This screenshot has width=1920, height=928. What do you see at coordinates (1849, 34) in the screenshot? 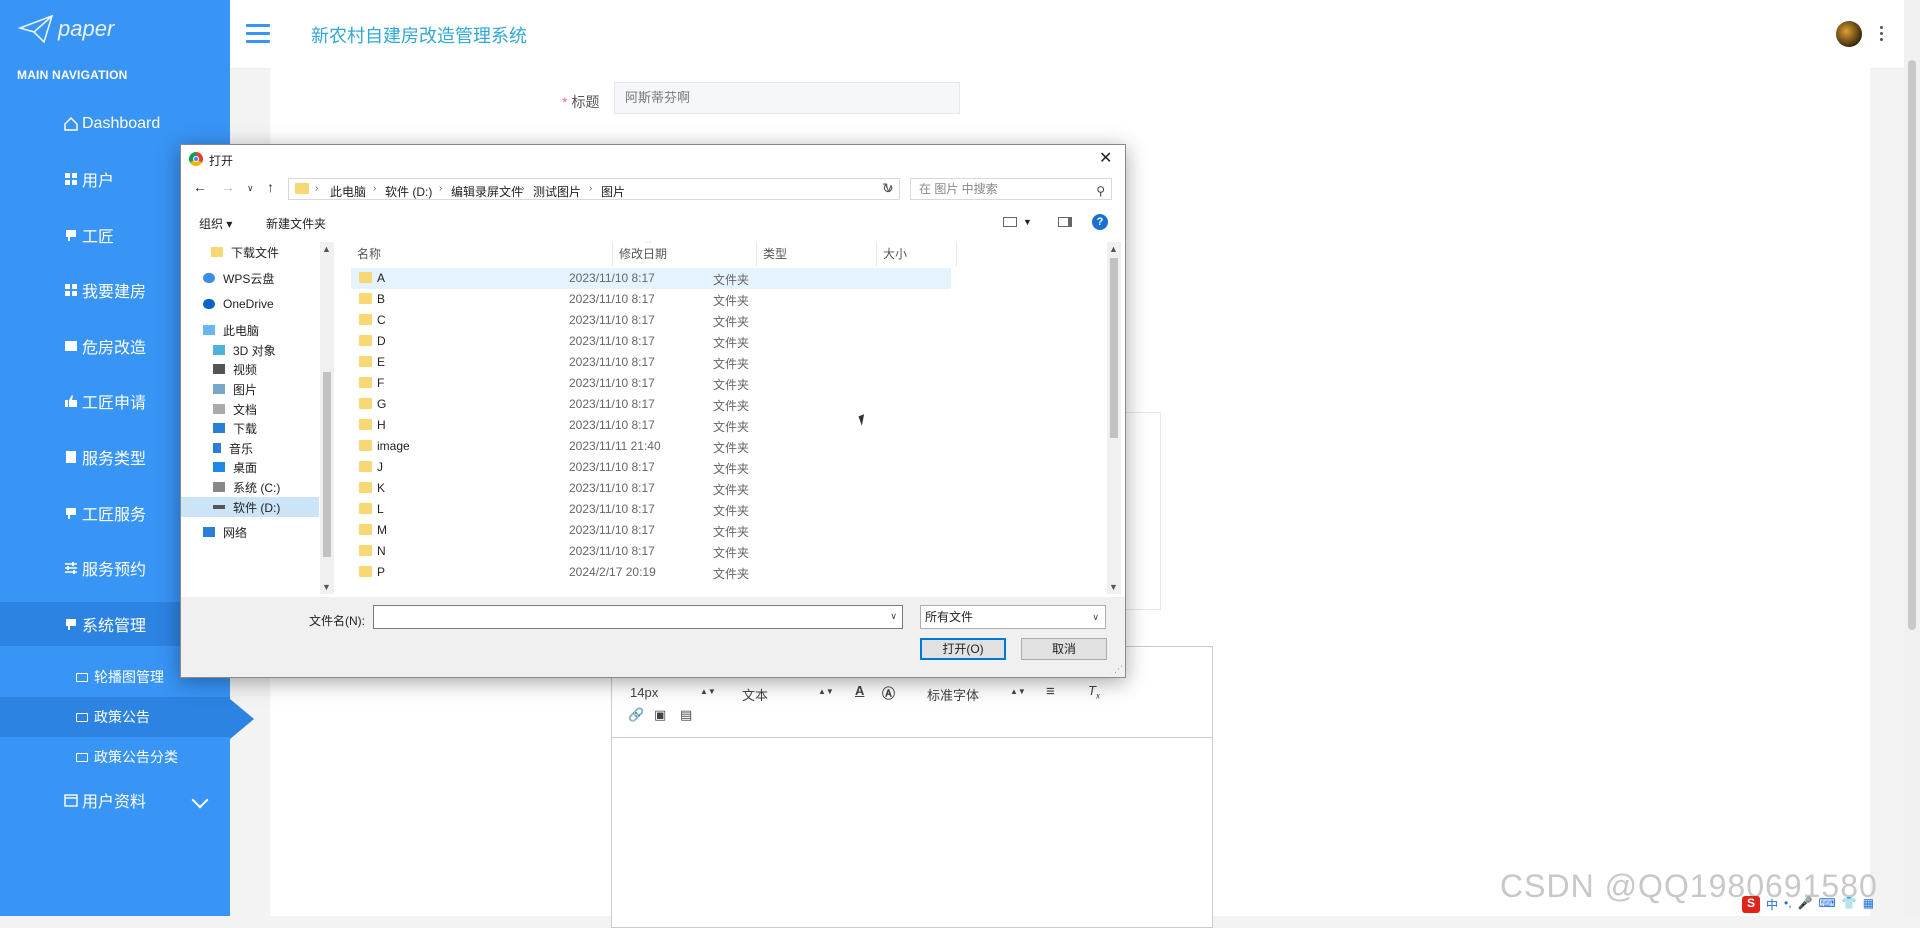
I see `avatar` at bounding box center [1849, 34].